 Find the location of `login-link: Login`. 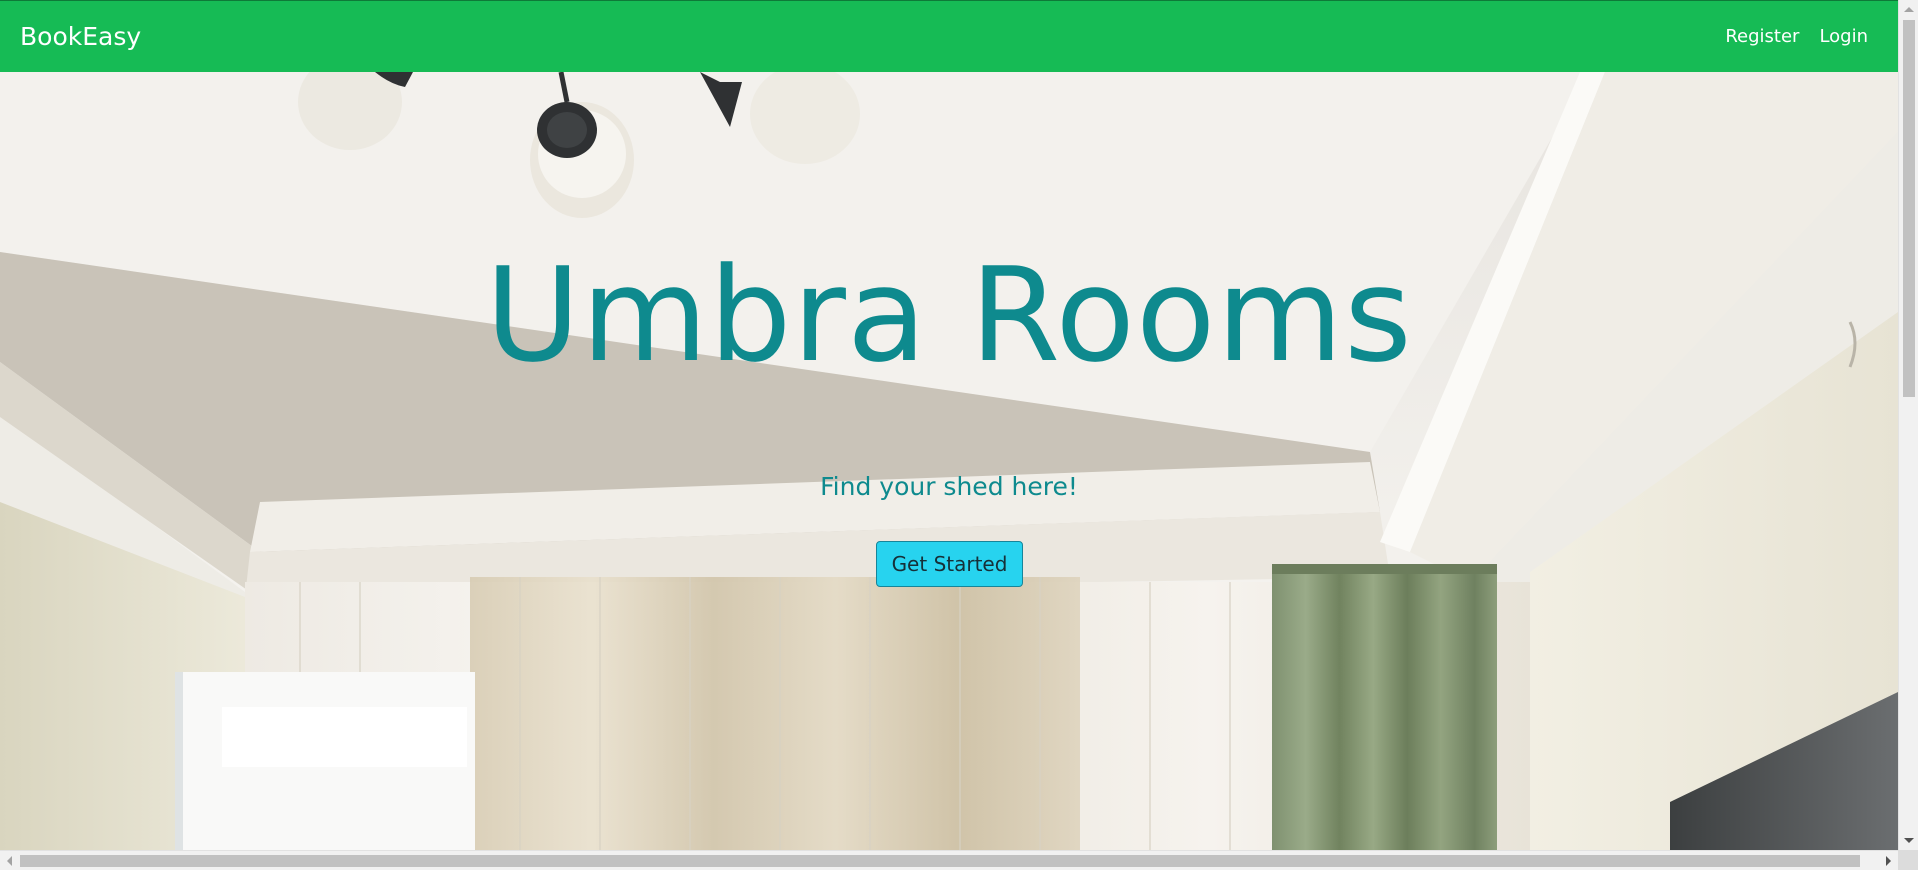

login-link: Login is located at coordinates (1843, 36).